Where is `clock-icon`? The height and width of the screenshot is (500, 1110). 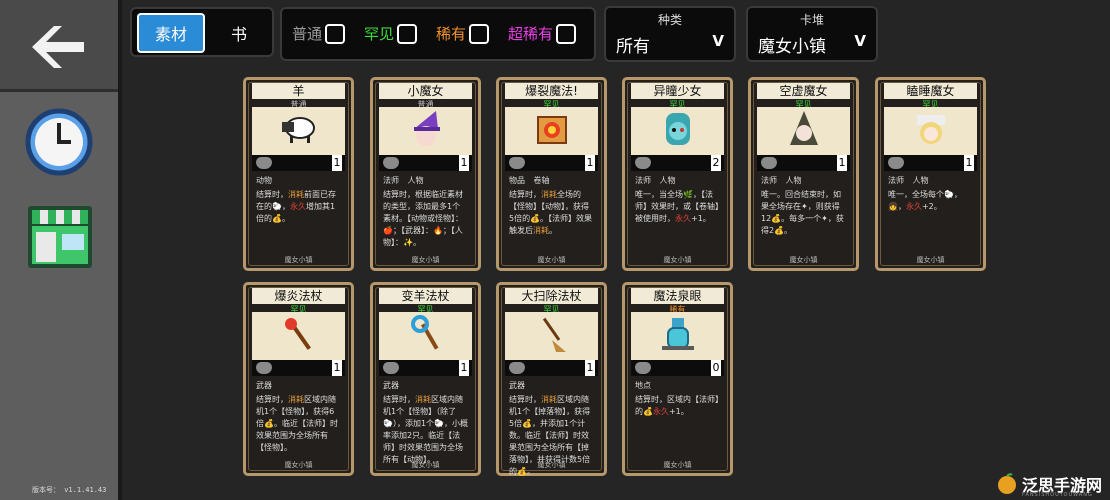 clock-icon is located at coordinates (59, 142).